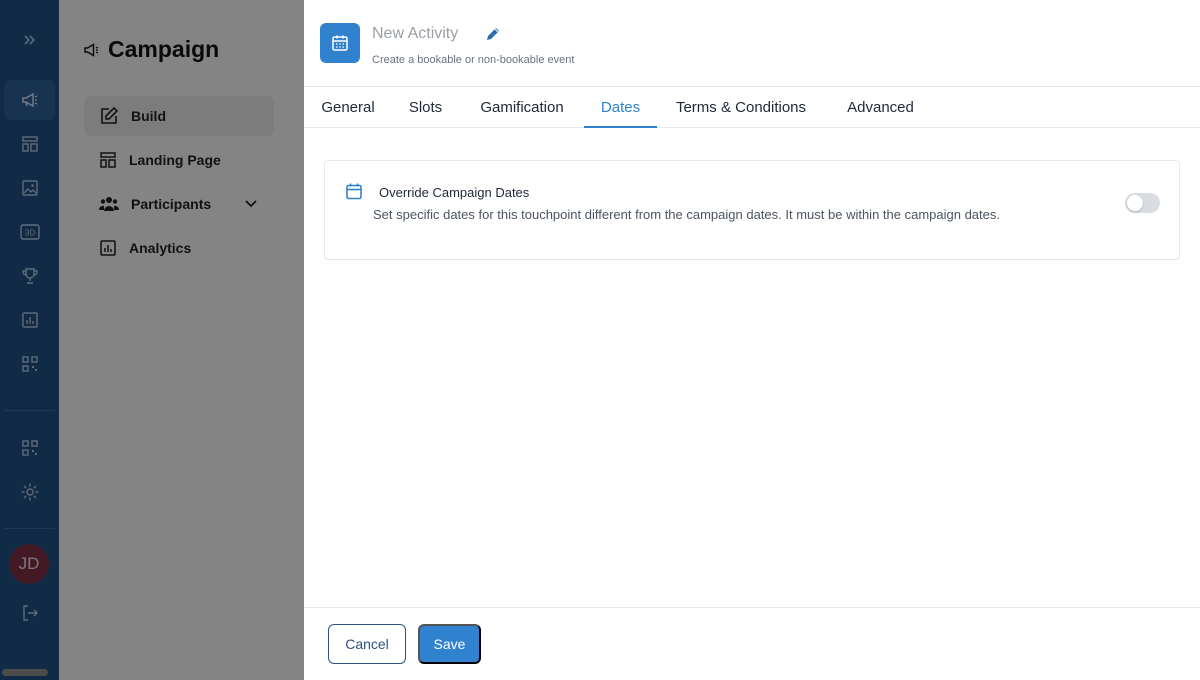 This screenshot has width=1200, height=680. I want to click on cancel-button: Cancel, so click(367, 644).